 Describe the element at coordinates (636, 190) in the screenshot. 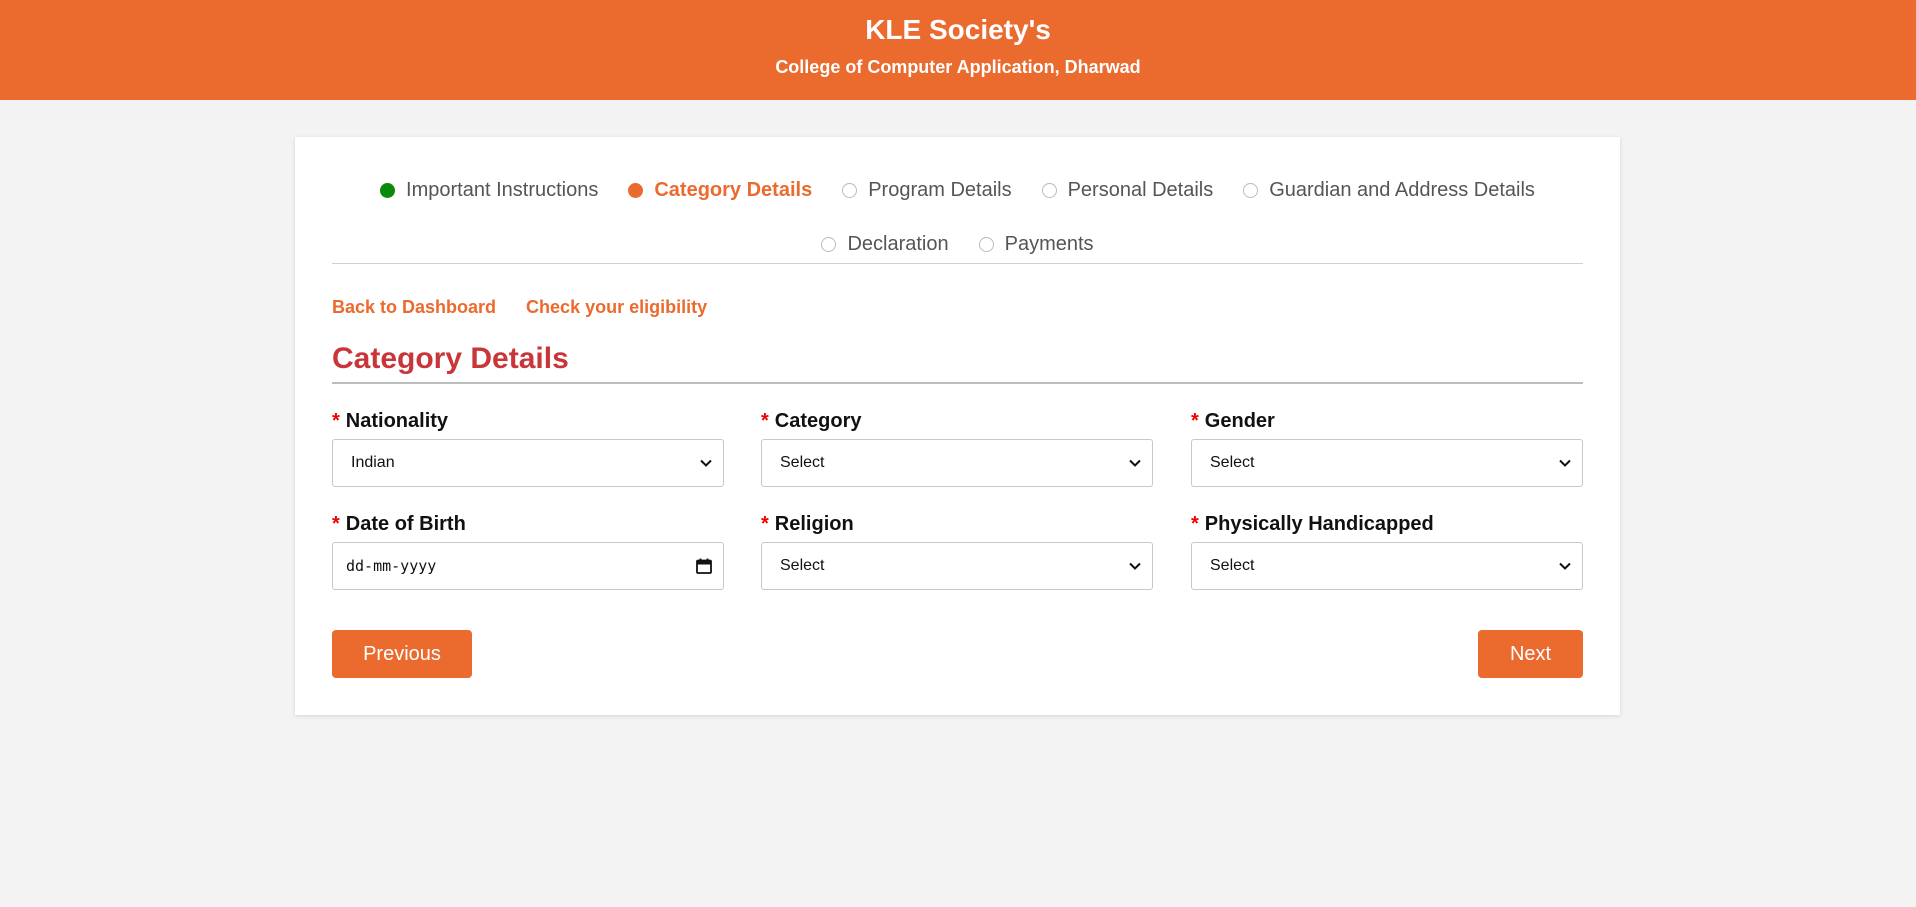

I see `step-active-icon` at that location.